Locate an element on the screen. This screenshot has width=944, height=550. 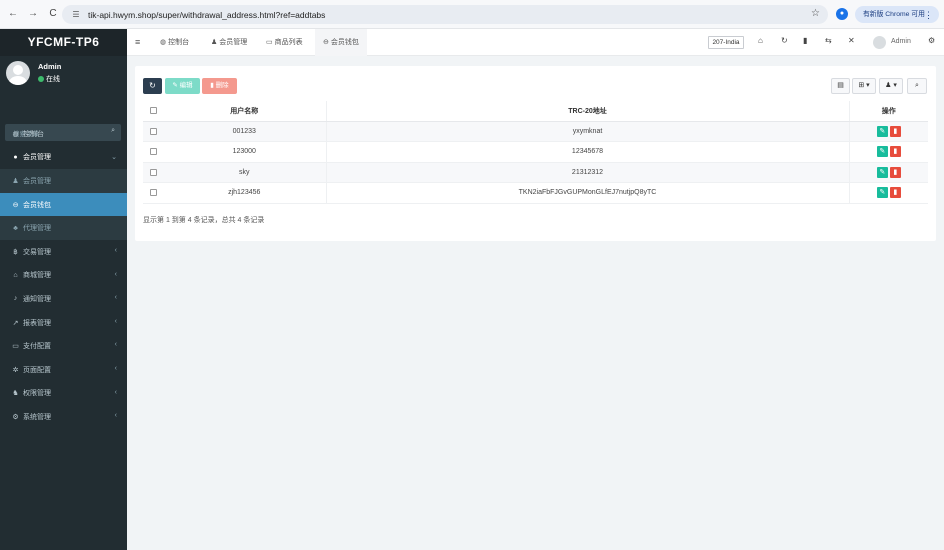
sidebar-item-7: ♪ 通知管理 ‹ is located at coordinates (63, 299).